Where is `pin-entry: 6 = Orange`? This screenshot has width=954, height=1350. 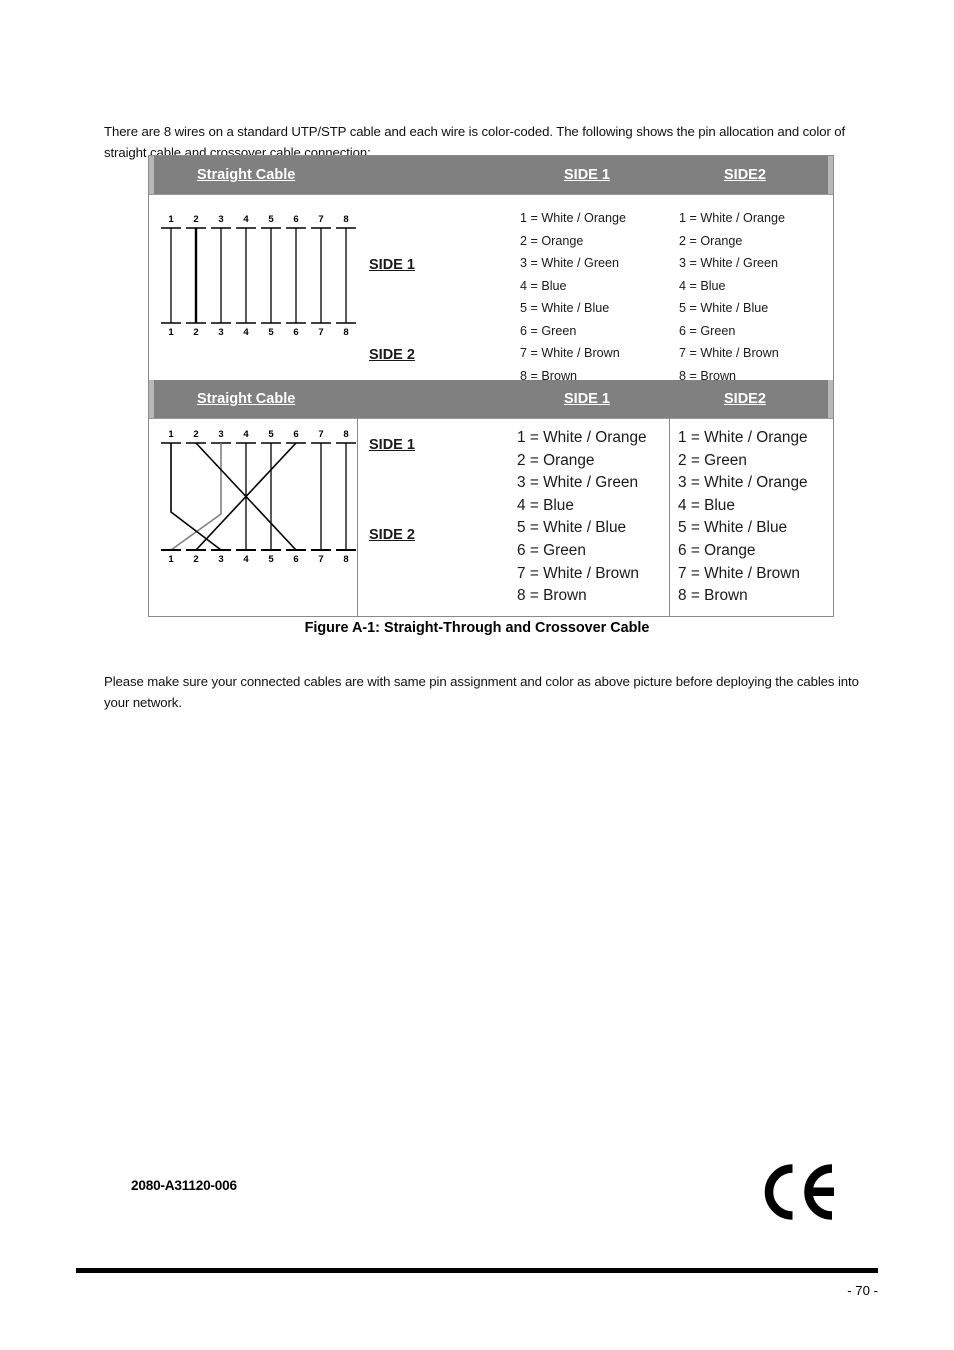
pin-entry: 6 = Orange is located at coordinates (717, 550).